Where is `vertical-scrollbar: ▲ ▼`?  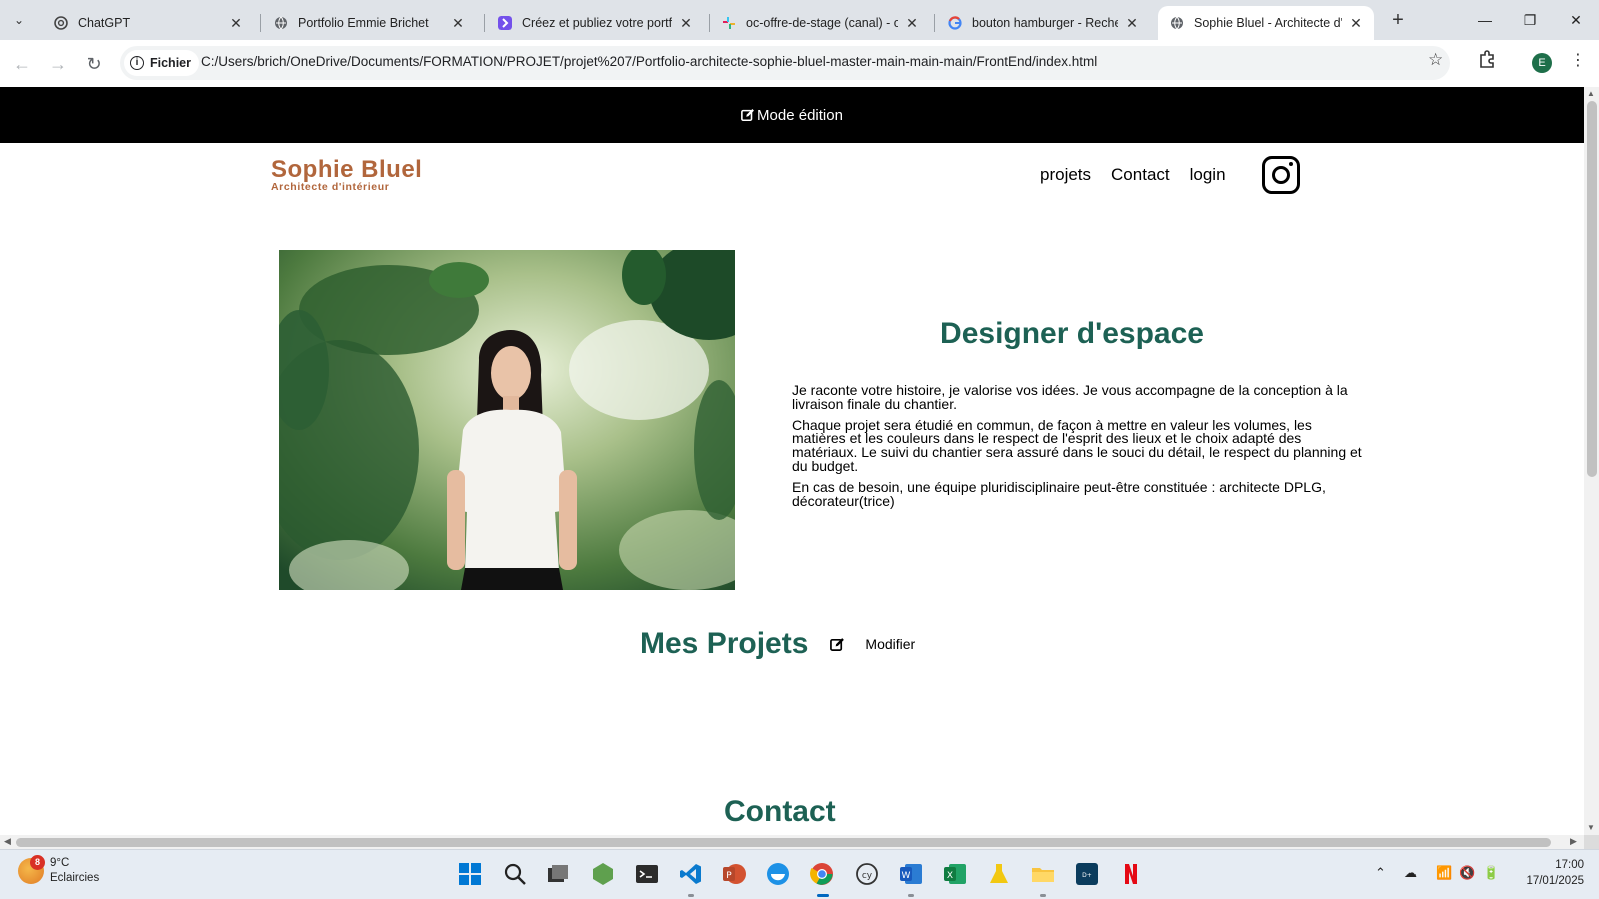 vertical-scrollbar: ▲ ▼ is located at coordinates (1591, 461).